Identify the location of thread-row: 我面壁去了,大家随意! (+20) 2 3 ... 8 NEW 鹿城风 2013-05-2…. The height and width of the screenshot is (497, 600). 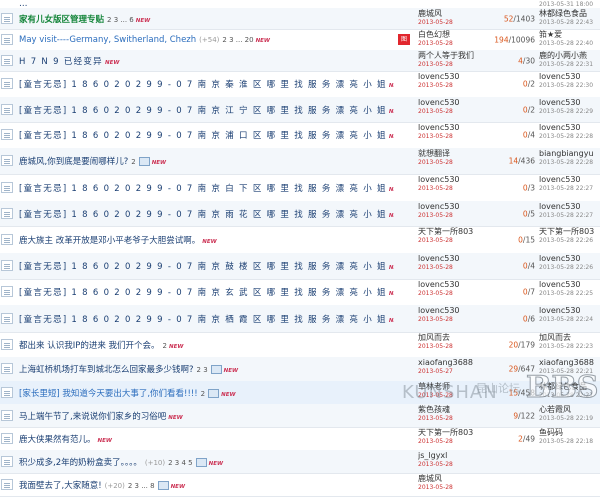
(300, 485).